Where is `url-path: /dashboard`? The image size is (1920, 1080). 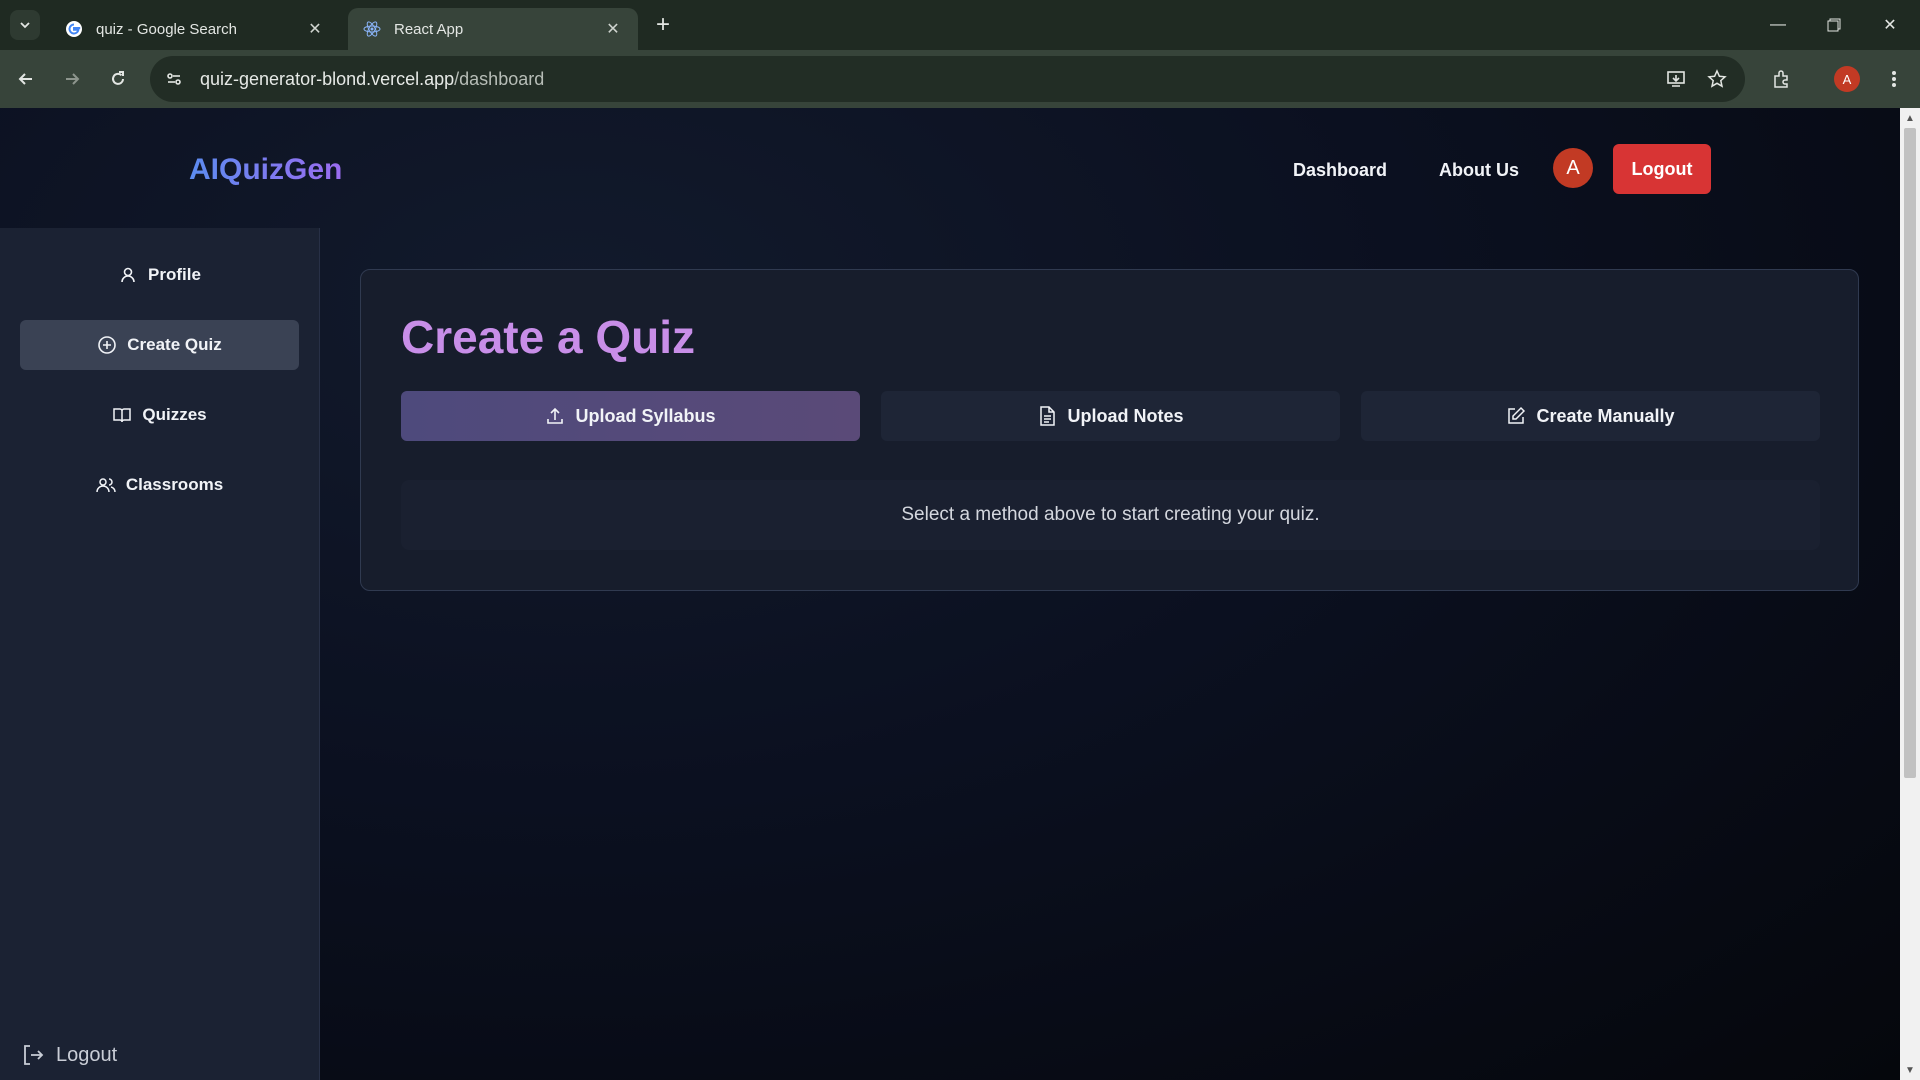 url-path: /dashboard is located at coordinates (499, 78).